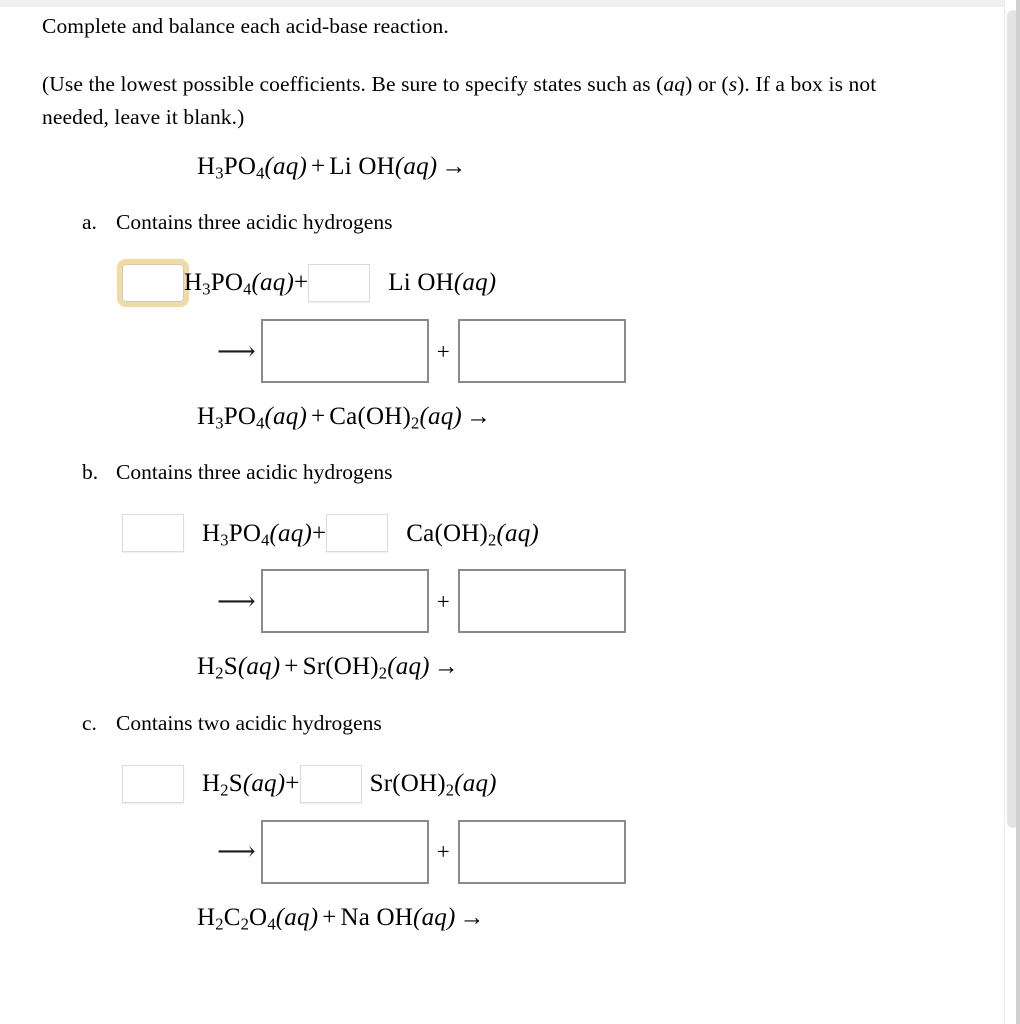 The height and width of the screenshot is (1024, 1020). I want to click on instructions-part-2: ) or (, so click(707, 84).